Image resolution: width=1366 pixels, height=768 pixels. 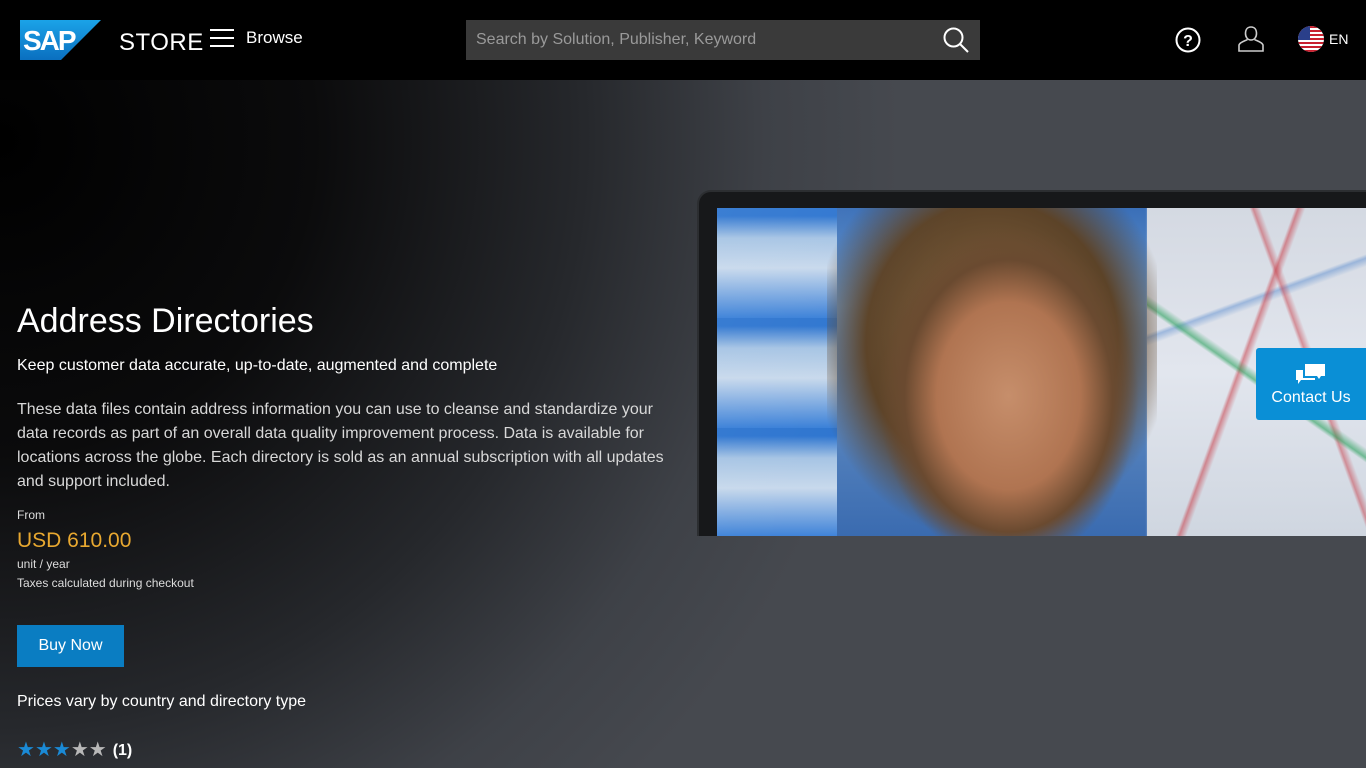 I want to click on product-price: USD 610.00, so click(x=74, y=540).